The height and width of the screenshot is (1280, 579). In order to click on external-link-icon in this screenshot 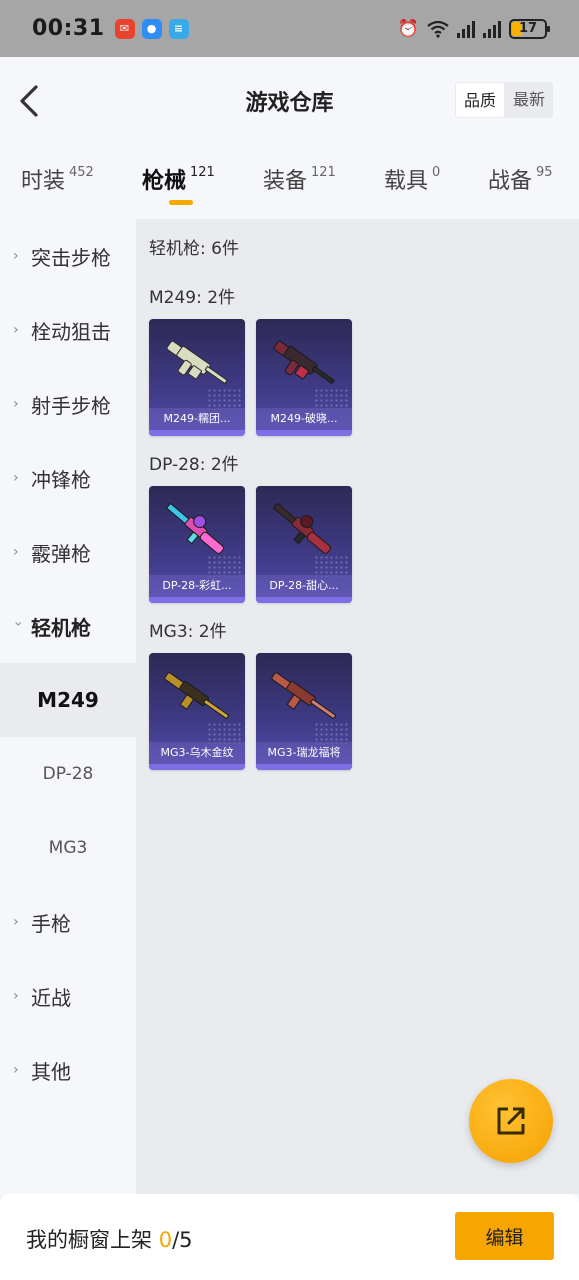, I will do `click(511, 1121)`.